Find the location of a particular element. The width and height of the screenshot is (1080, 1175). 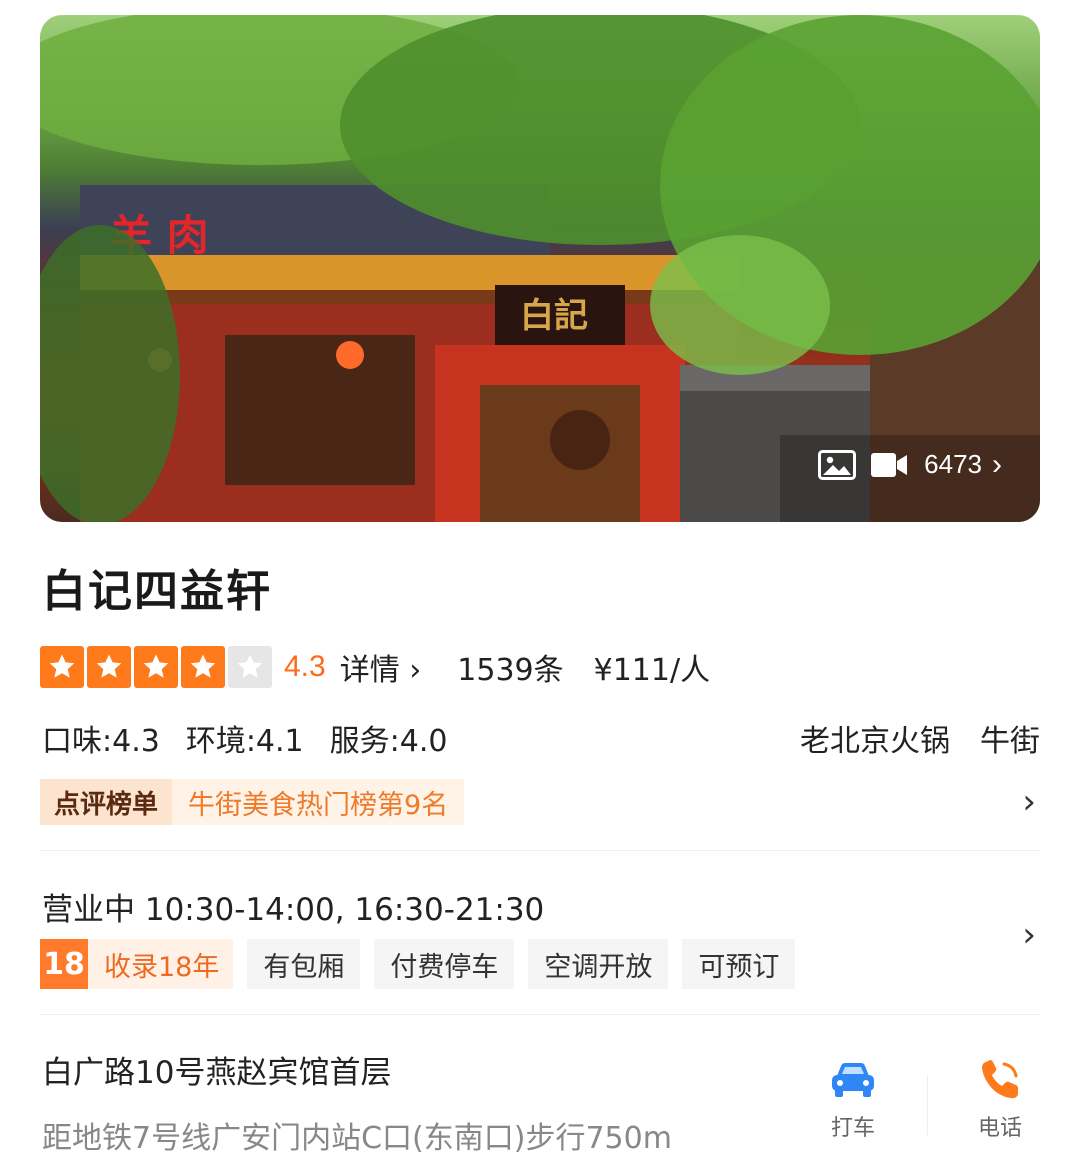

business-hours: 营业中 10:30-14:00, 16:30-21:30 is located at coordinates (293, 910).